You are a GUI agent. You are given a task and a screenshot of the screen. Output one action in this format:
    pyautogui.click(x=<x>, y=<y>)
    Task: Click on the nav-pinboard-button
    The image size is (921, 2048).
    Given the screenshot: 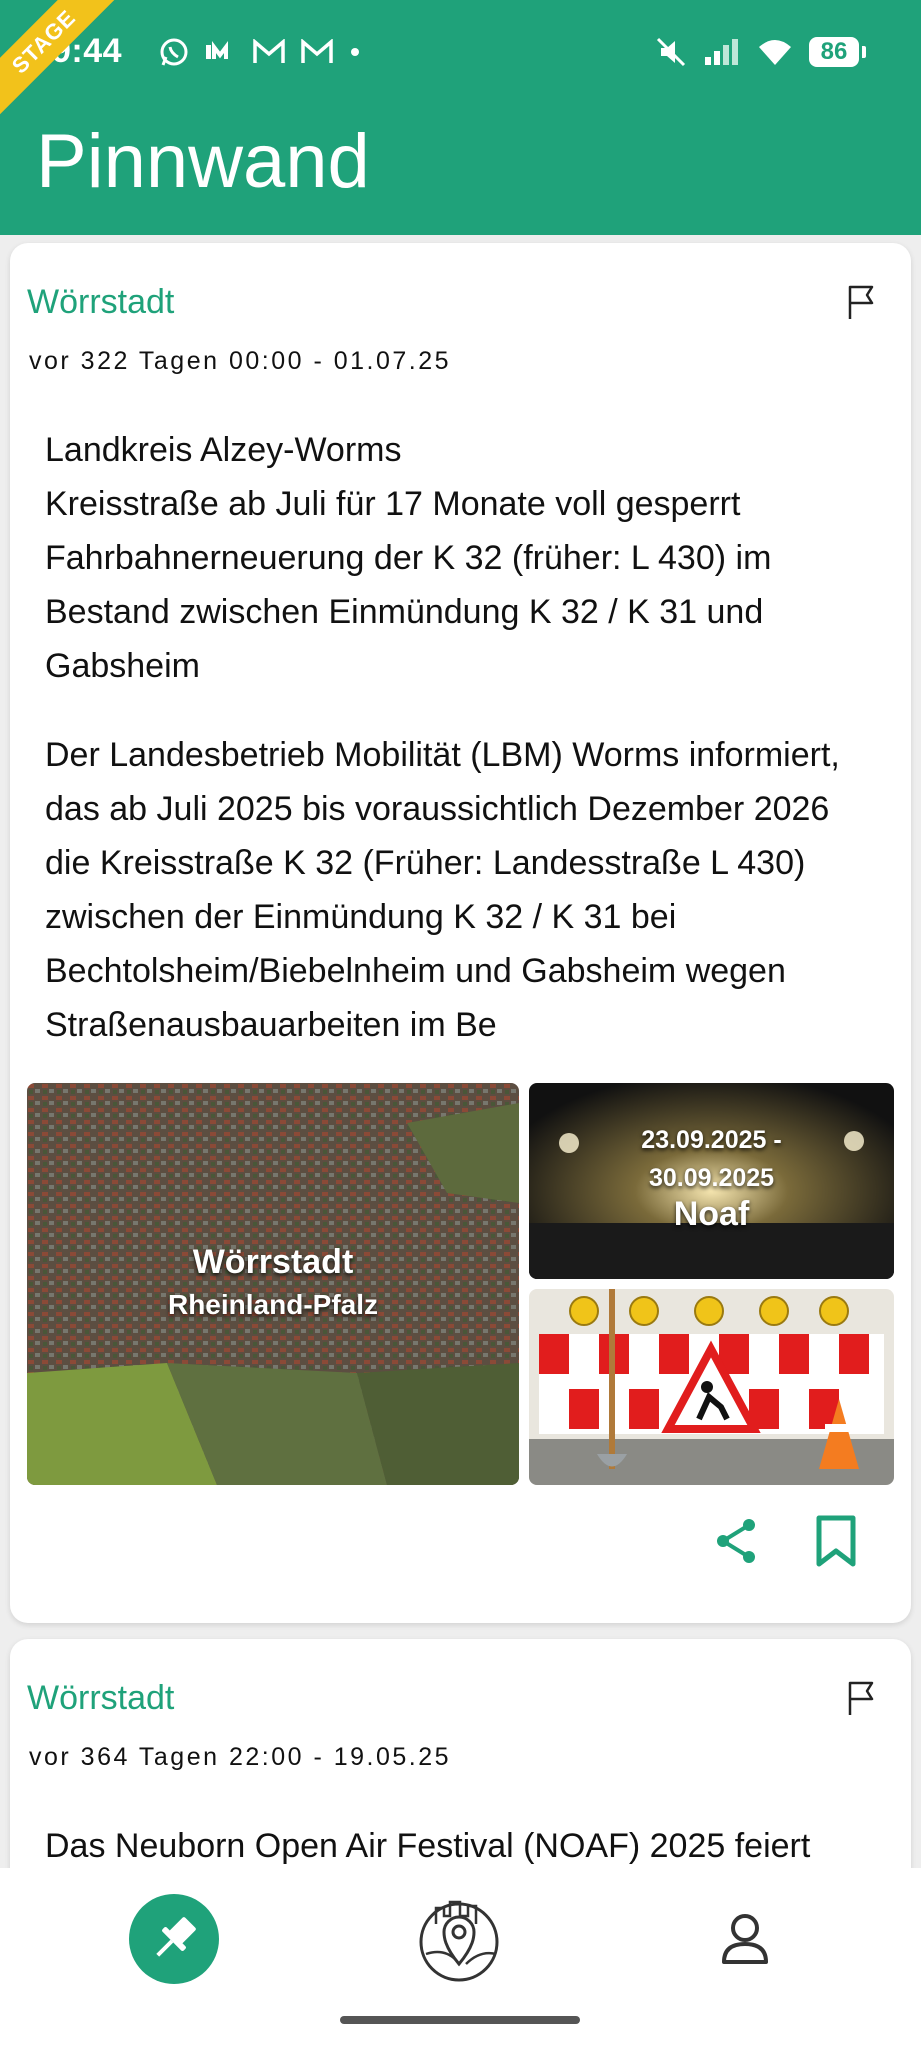 What is the action you would take?
    pyautogui.click(x=174, y=1939)
    